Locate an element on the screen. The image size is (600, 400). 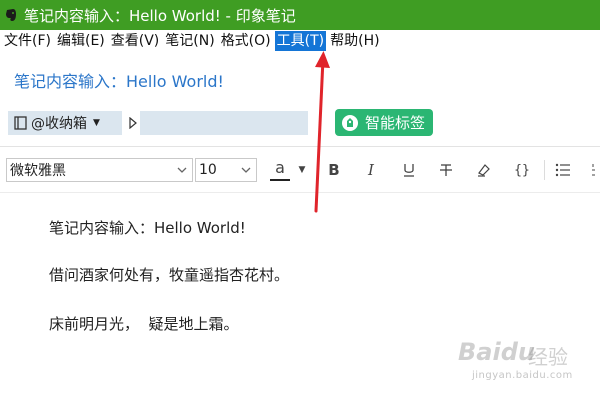
tag-icon is located at coordinates (133, 123).